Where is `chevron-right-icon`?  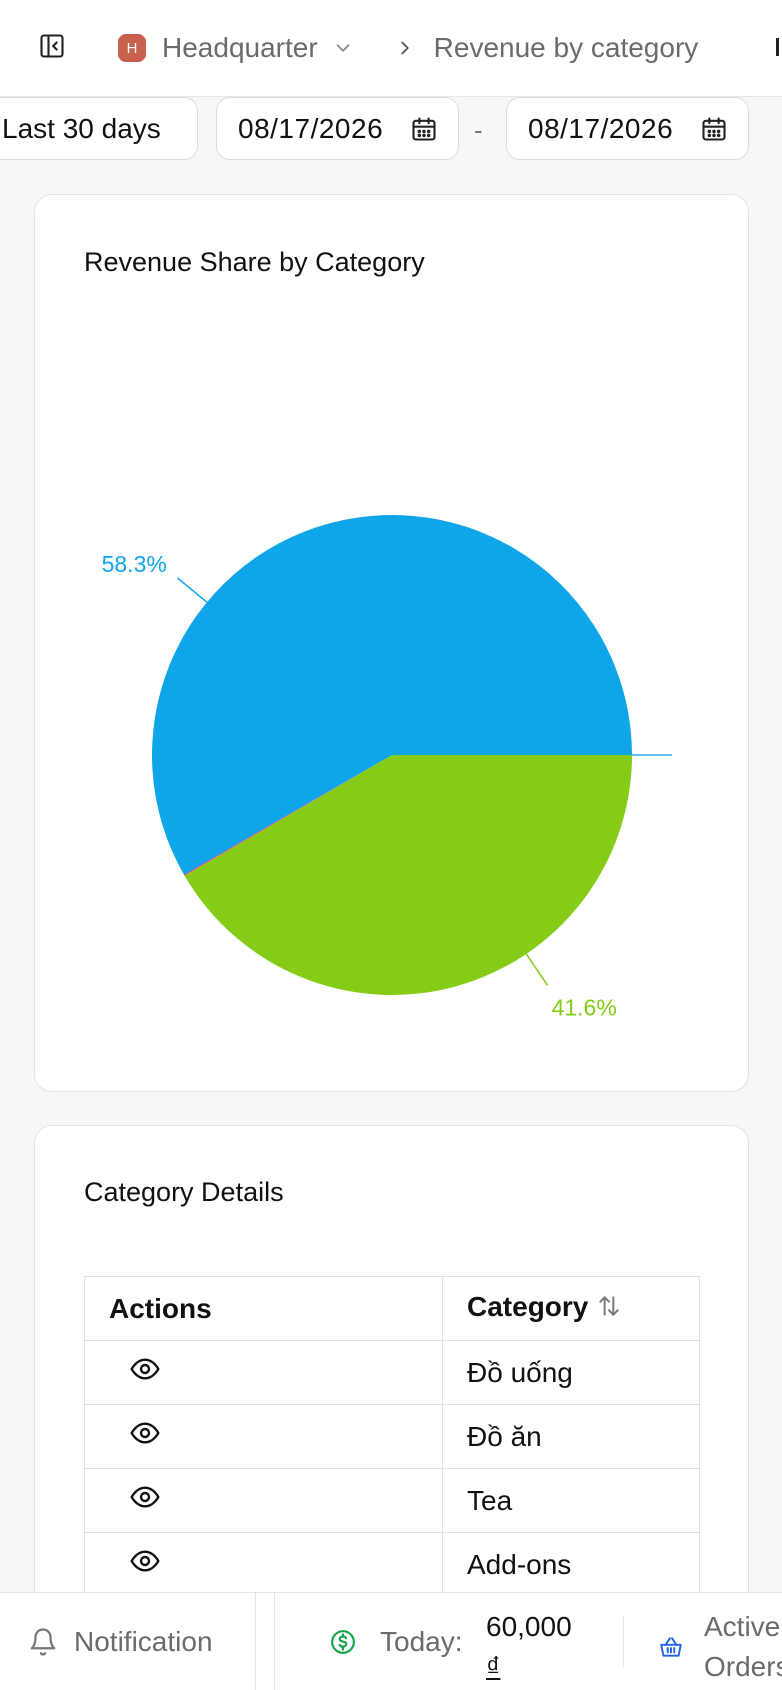
chevron-right-icon is located at coordinates (405, 48).